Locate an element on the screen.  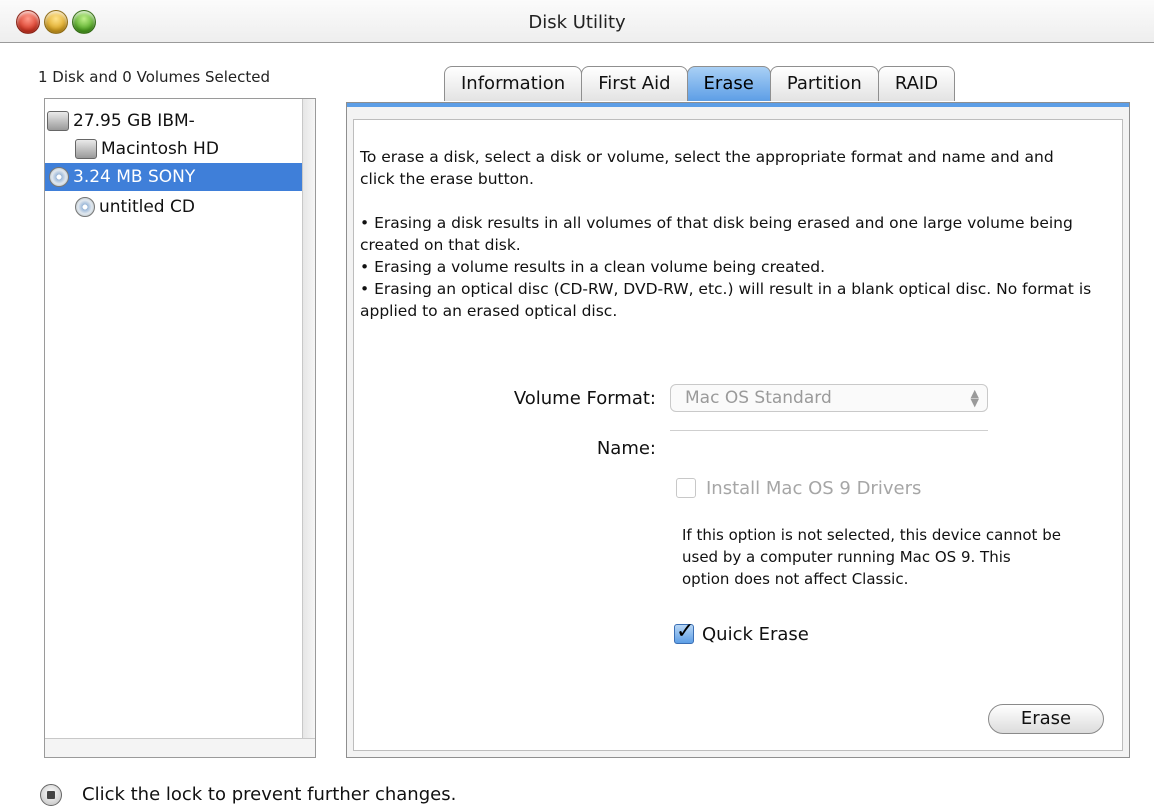
panel-accent-line is located at coordinates (738, 105).